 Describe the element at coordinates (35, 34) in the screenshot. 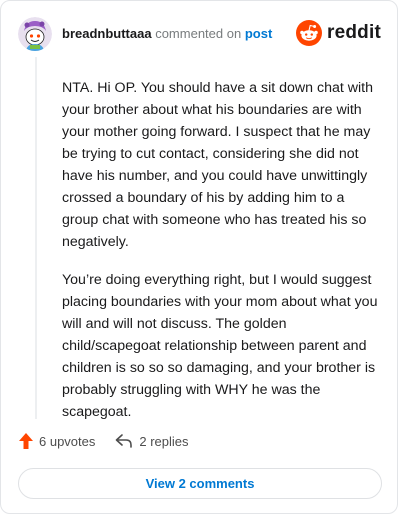

I see `avatar` at that location.